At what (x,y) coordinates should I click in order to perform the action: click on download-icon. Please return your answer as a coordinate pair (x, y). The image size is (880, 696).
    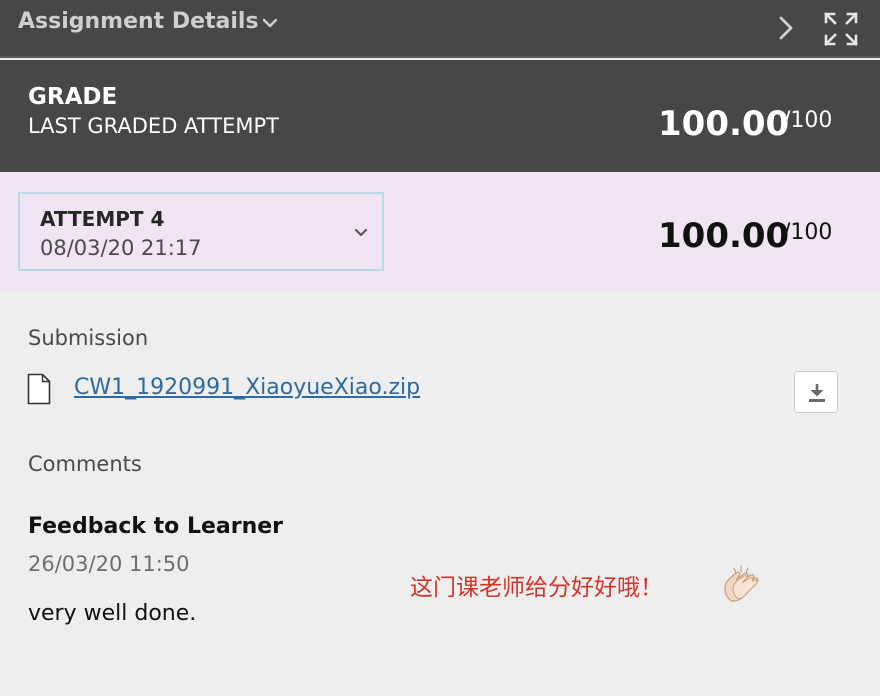
    Looking at the image, I should click on (817, 393).